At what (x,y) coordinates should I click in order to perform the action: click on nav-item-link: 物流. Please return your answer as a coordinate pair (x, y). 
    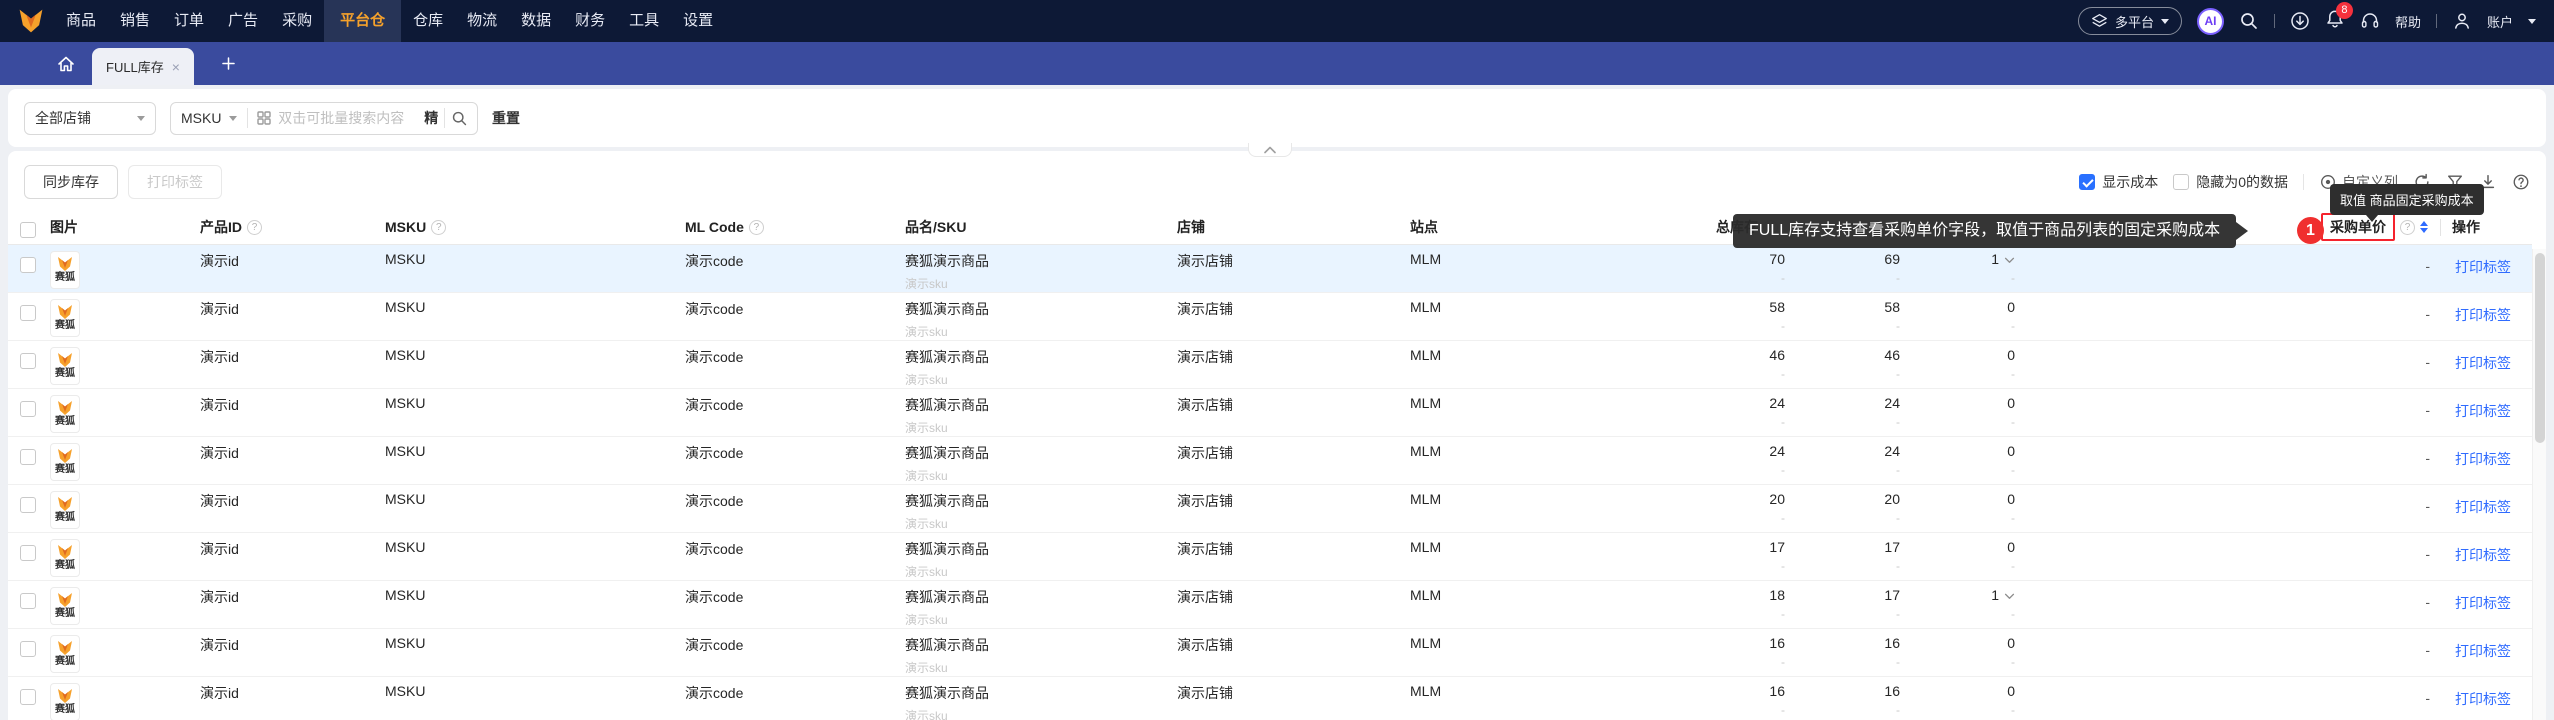
    Looking at the image, I should click on (482, 21).